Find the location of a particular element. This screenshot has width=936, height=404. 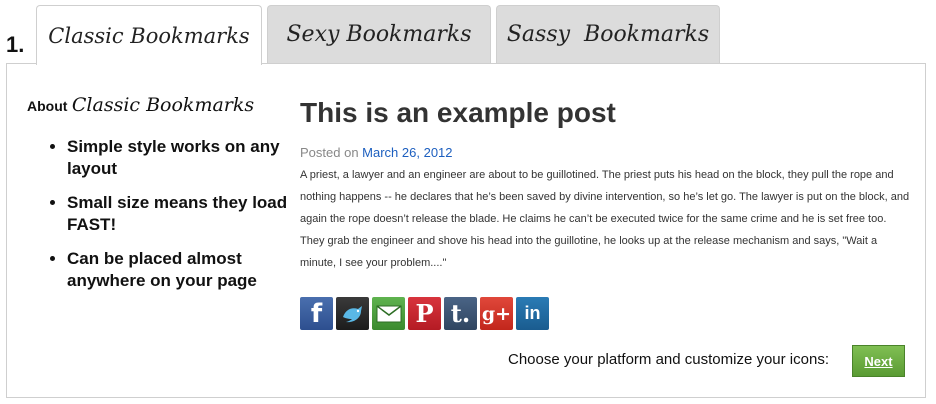

share-icon-bar: f P t. g+ in is located at coordinates (424, 313).